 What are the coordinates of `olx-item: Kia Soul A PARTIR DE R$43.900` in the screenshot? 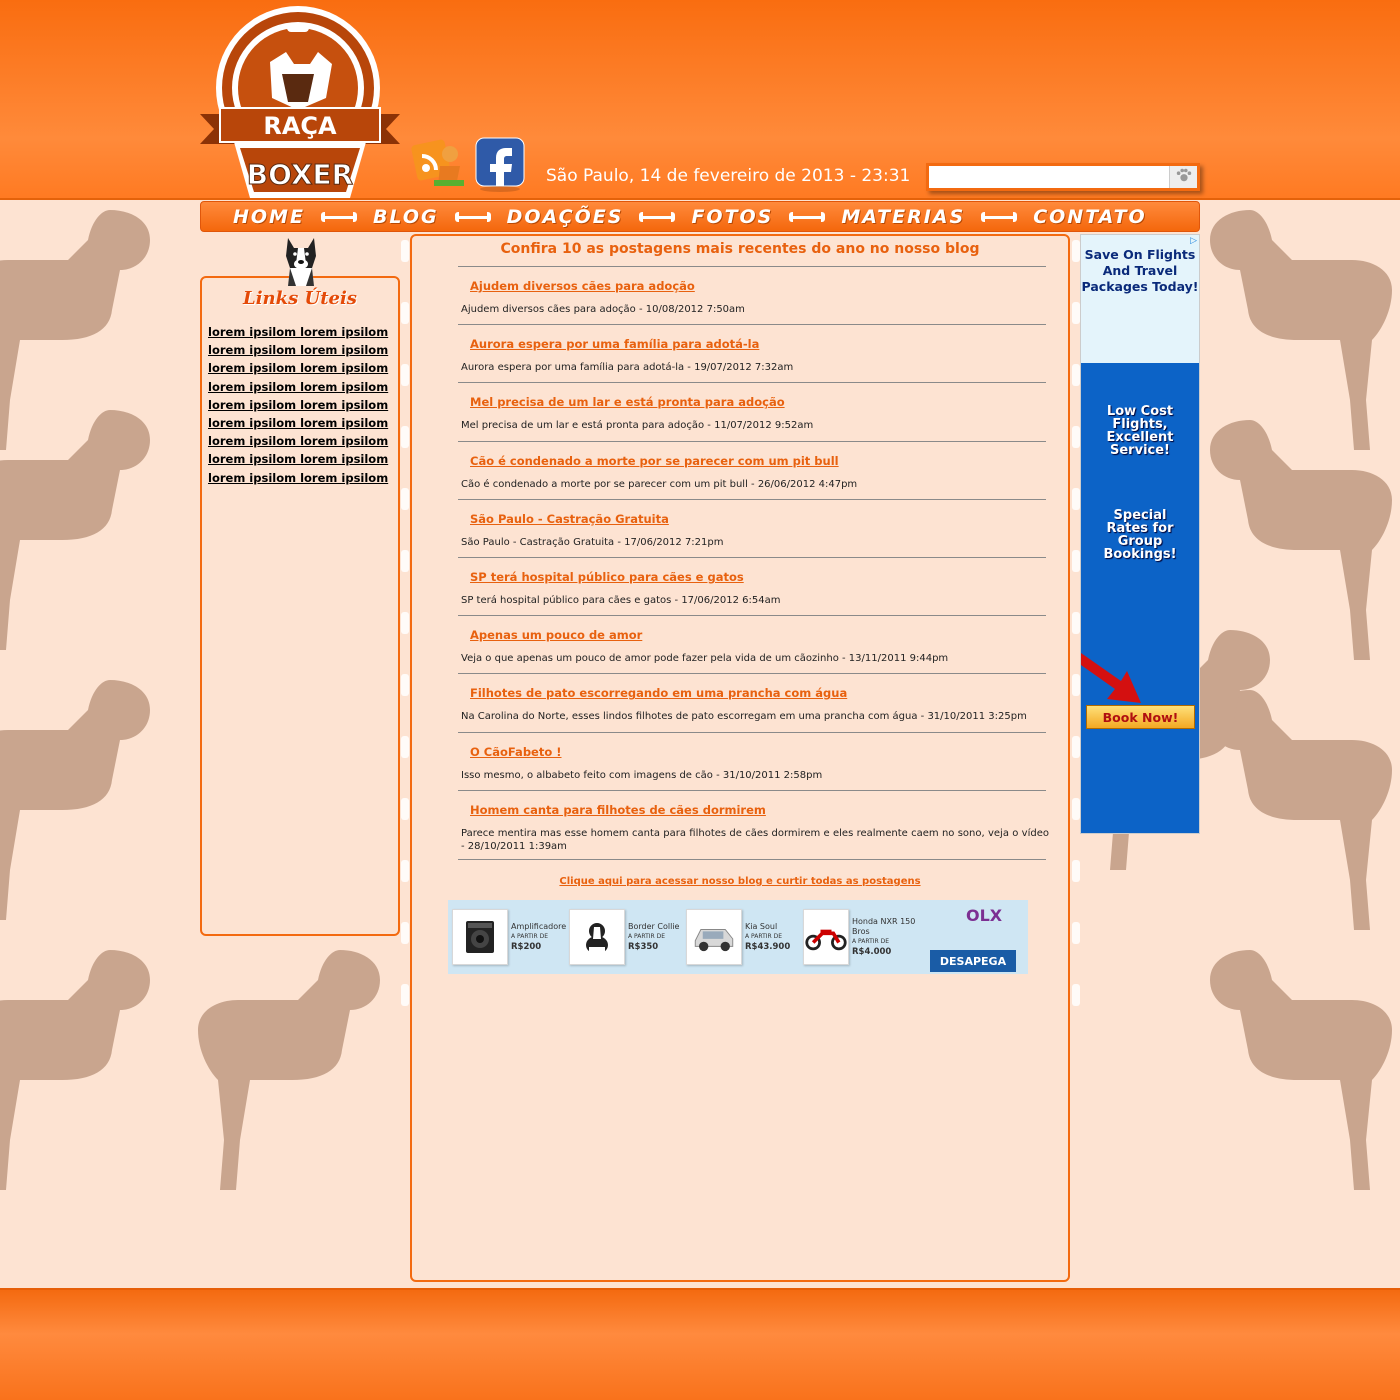 It's located at (744, 937).